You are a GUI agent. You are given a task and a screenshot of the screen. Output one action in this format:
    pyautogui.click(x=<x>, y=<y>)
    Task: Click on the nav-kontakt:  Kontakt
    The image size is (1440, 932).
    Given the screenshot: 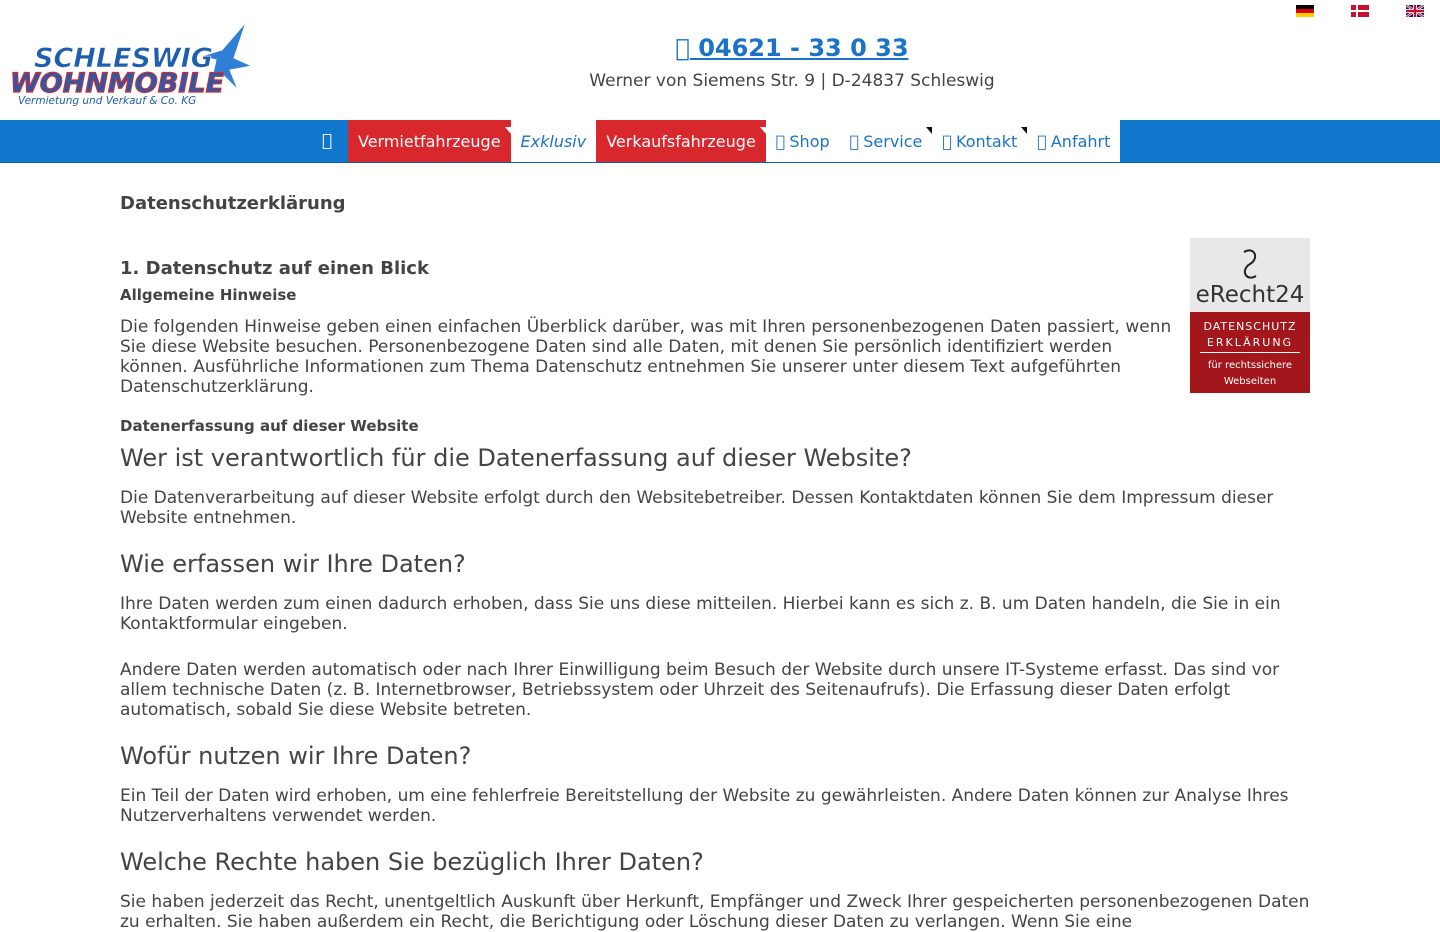 What is the action you would take?
    pyautogui.click(x=980, y=141)
    